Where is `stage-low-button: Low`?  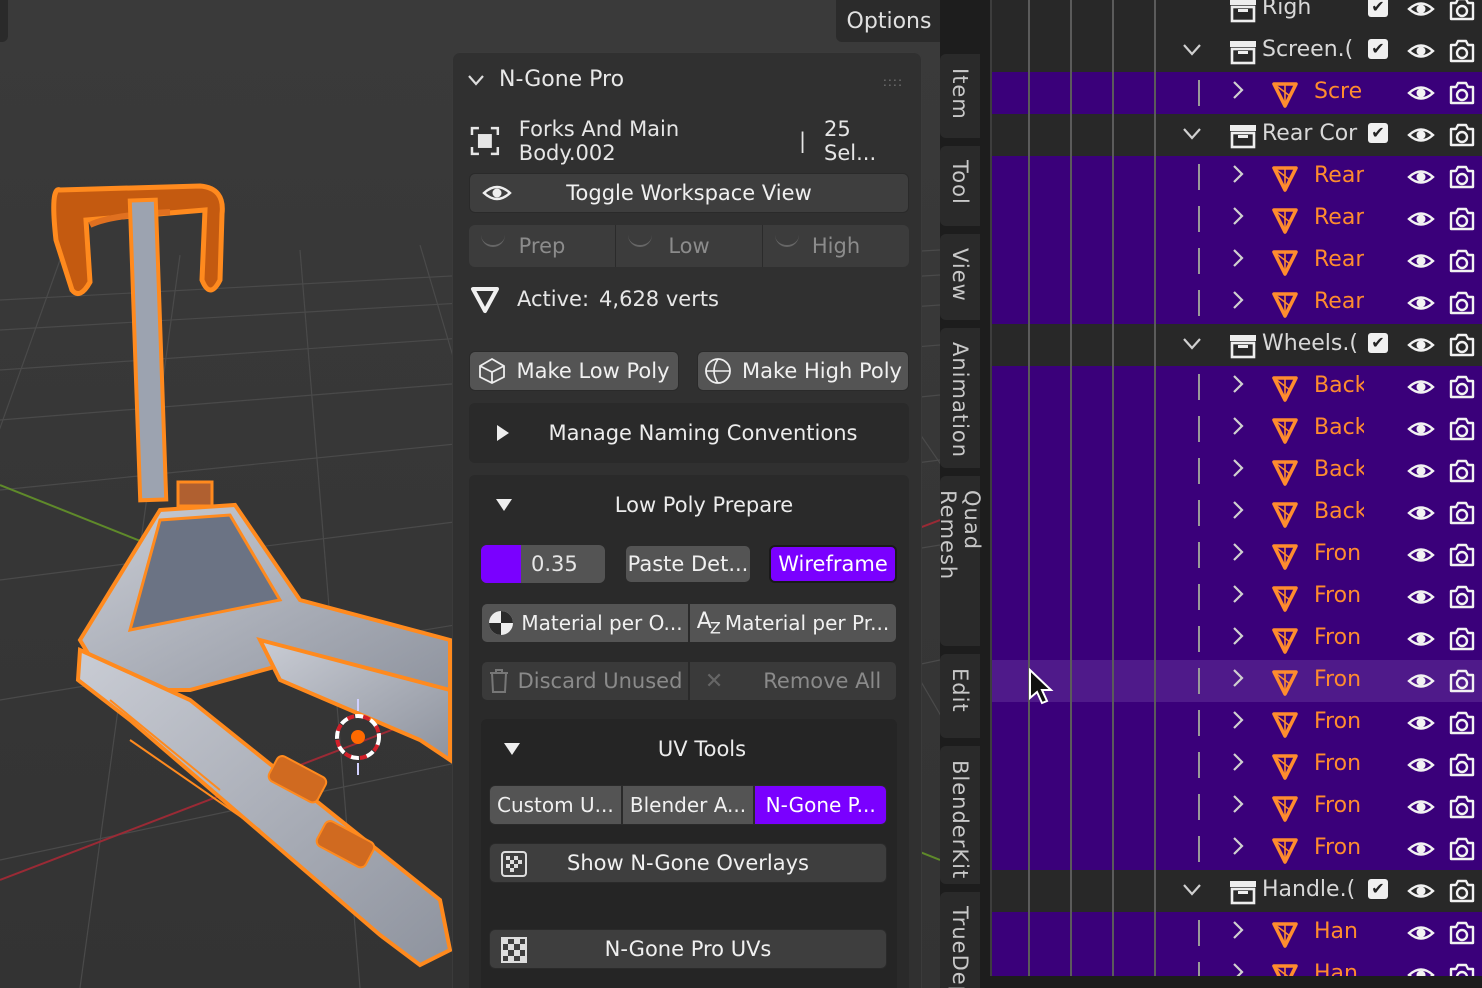 stage-low-button: Low is located at coordinates (689, 246).